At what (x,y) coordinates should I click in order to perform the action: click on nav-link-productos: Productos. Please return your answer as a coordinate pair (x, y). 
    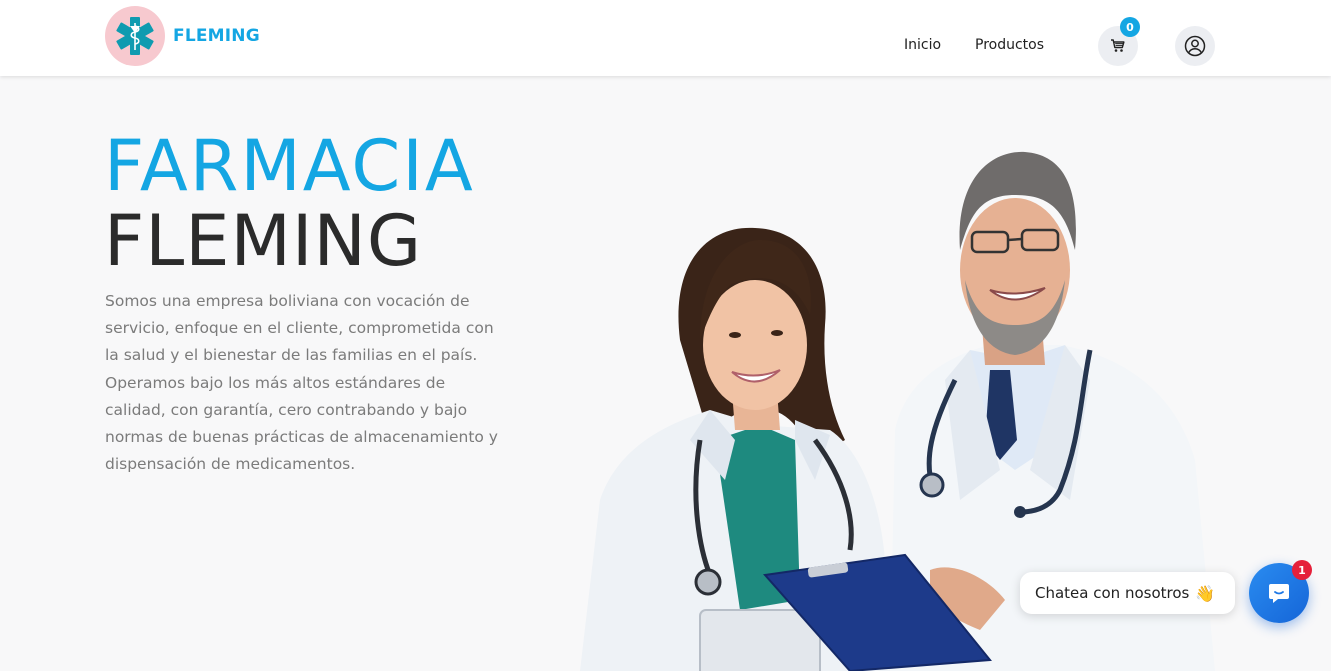
    Looking at the image, I should click on (1009, 45).